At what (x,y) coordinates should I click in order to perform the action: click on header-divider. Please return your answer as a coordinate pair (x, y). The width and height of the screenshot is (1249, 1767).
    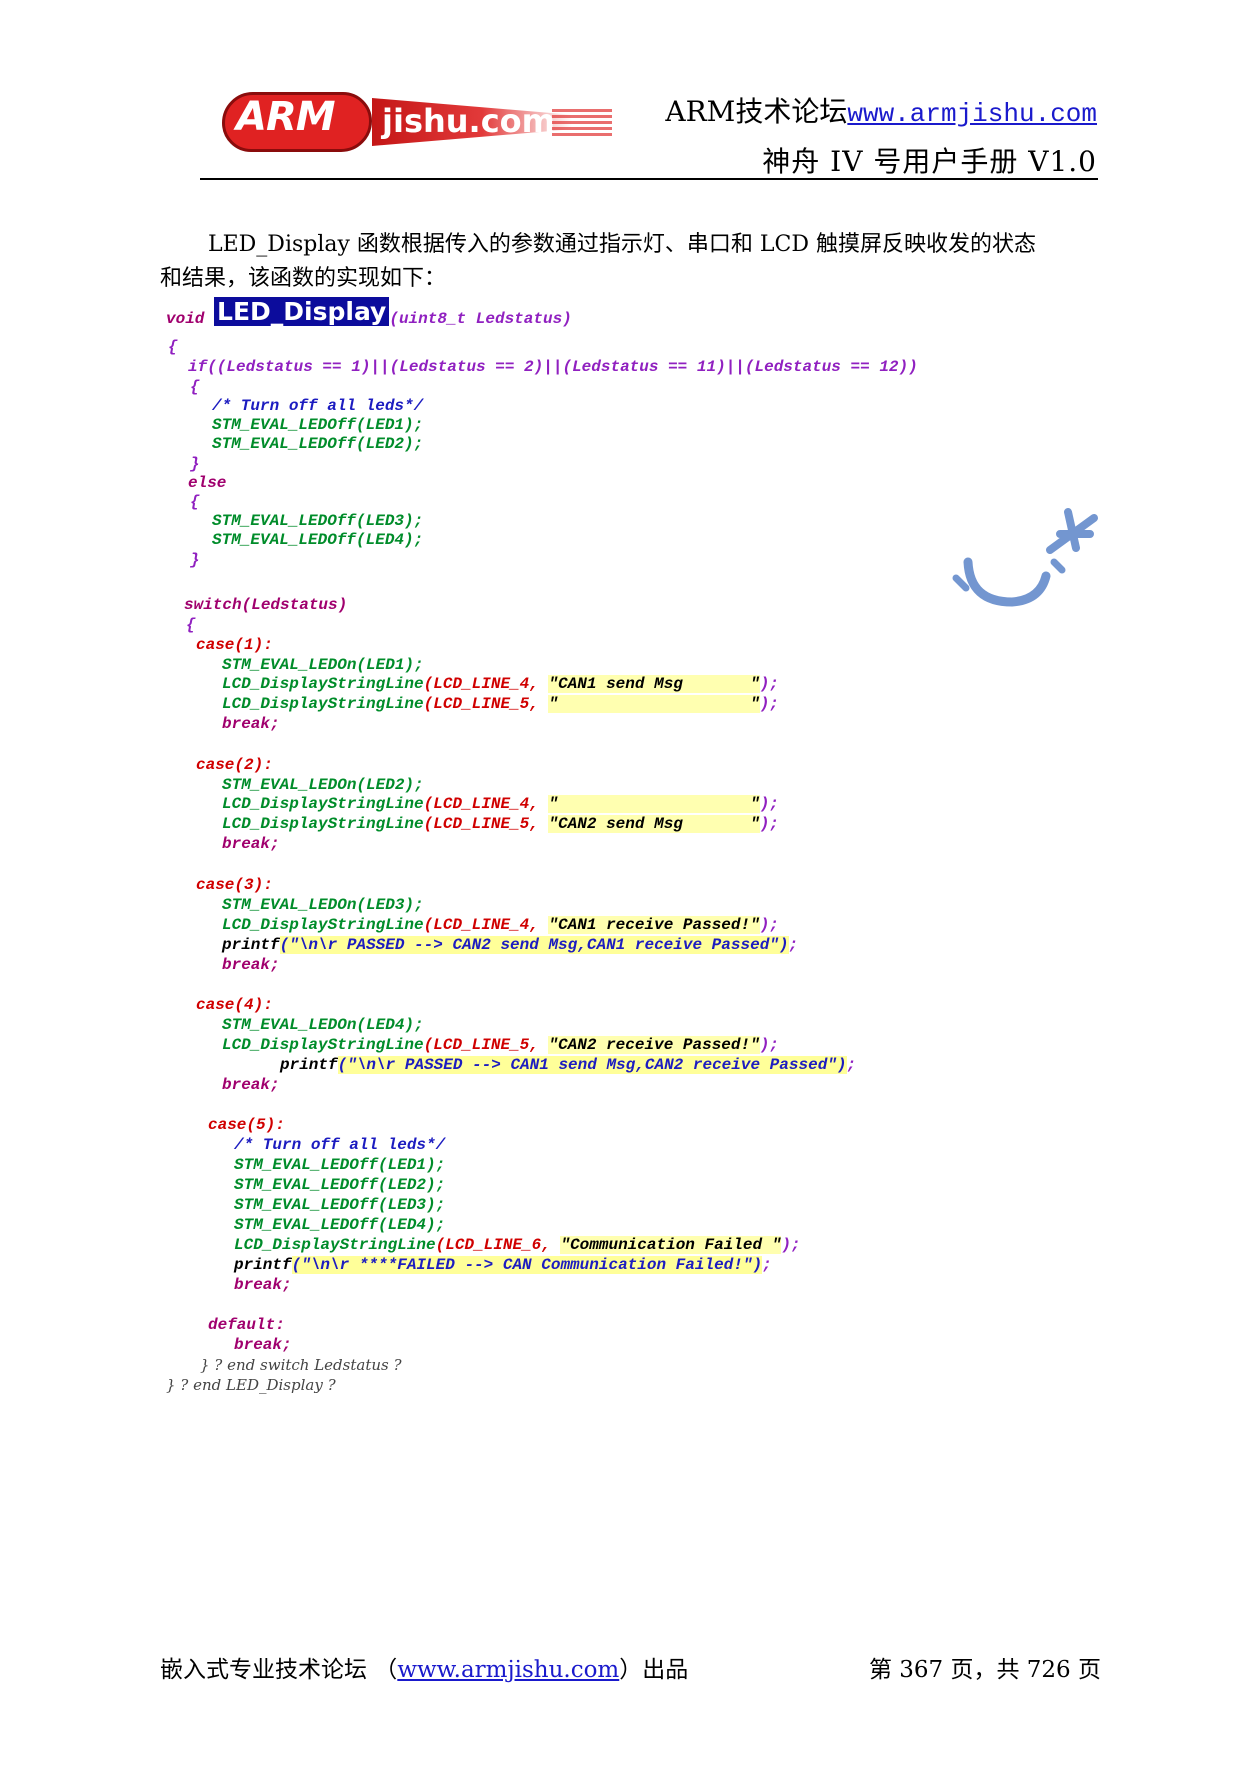
    Looking at the image, I should click on (649, 179).